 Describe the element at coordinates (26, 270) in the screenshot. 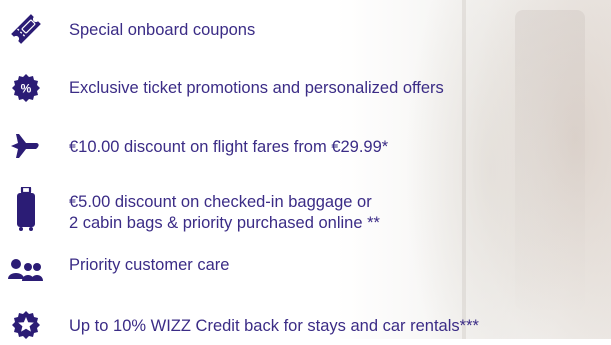

I see `customer-care-icon` at that location.